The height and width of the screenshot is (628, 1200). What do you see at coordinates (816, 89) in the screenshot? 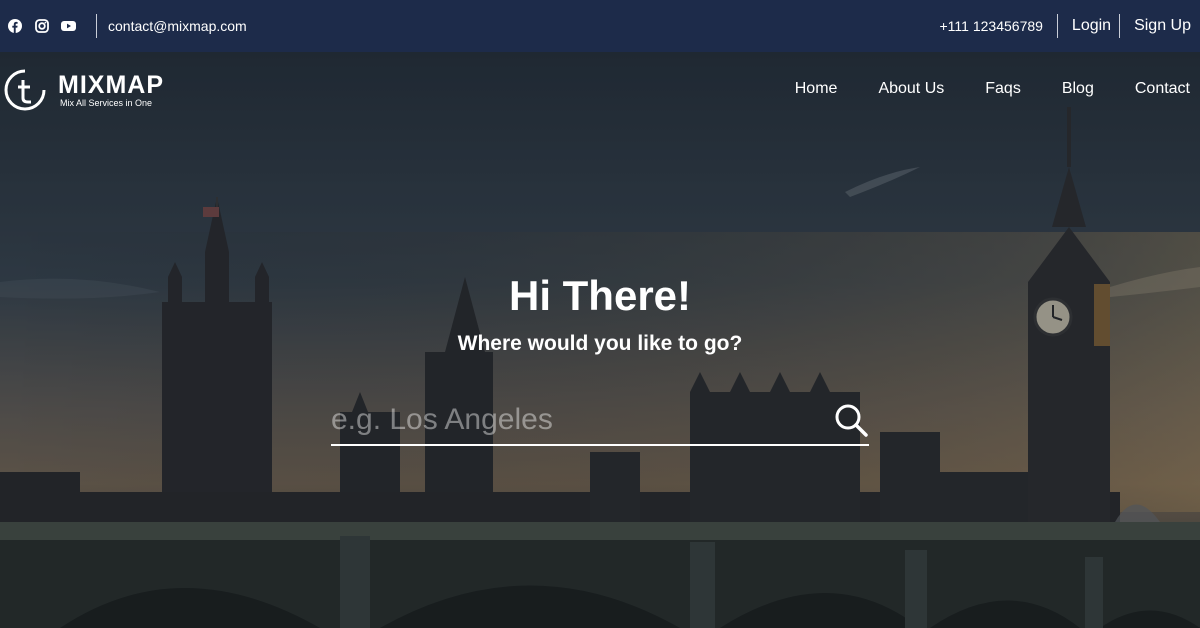
I see `nav-home: Home` at bounding box center [816, 89].